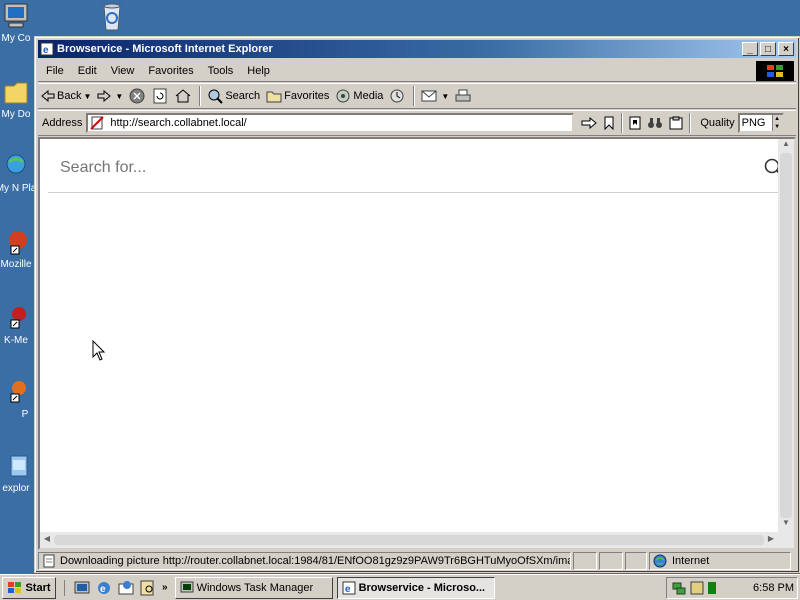 The height and width of the screenshot is (600, 800). I want to click on home-button, so click(184, 96).